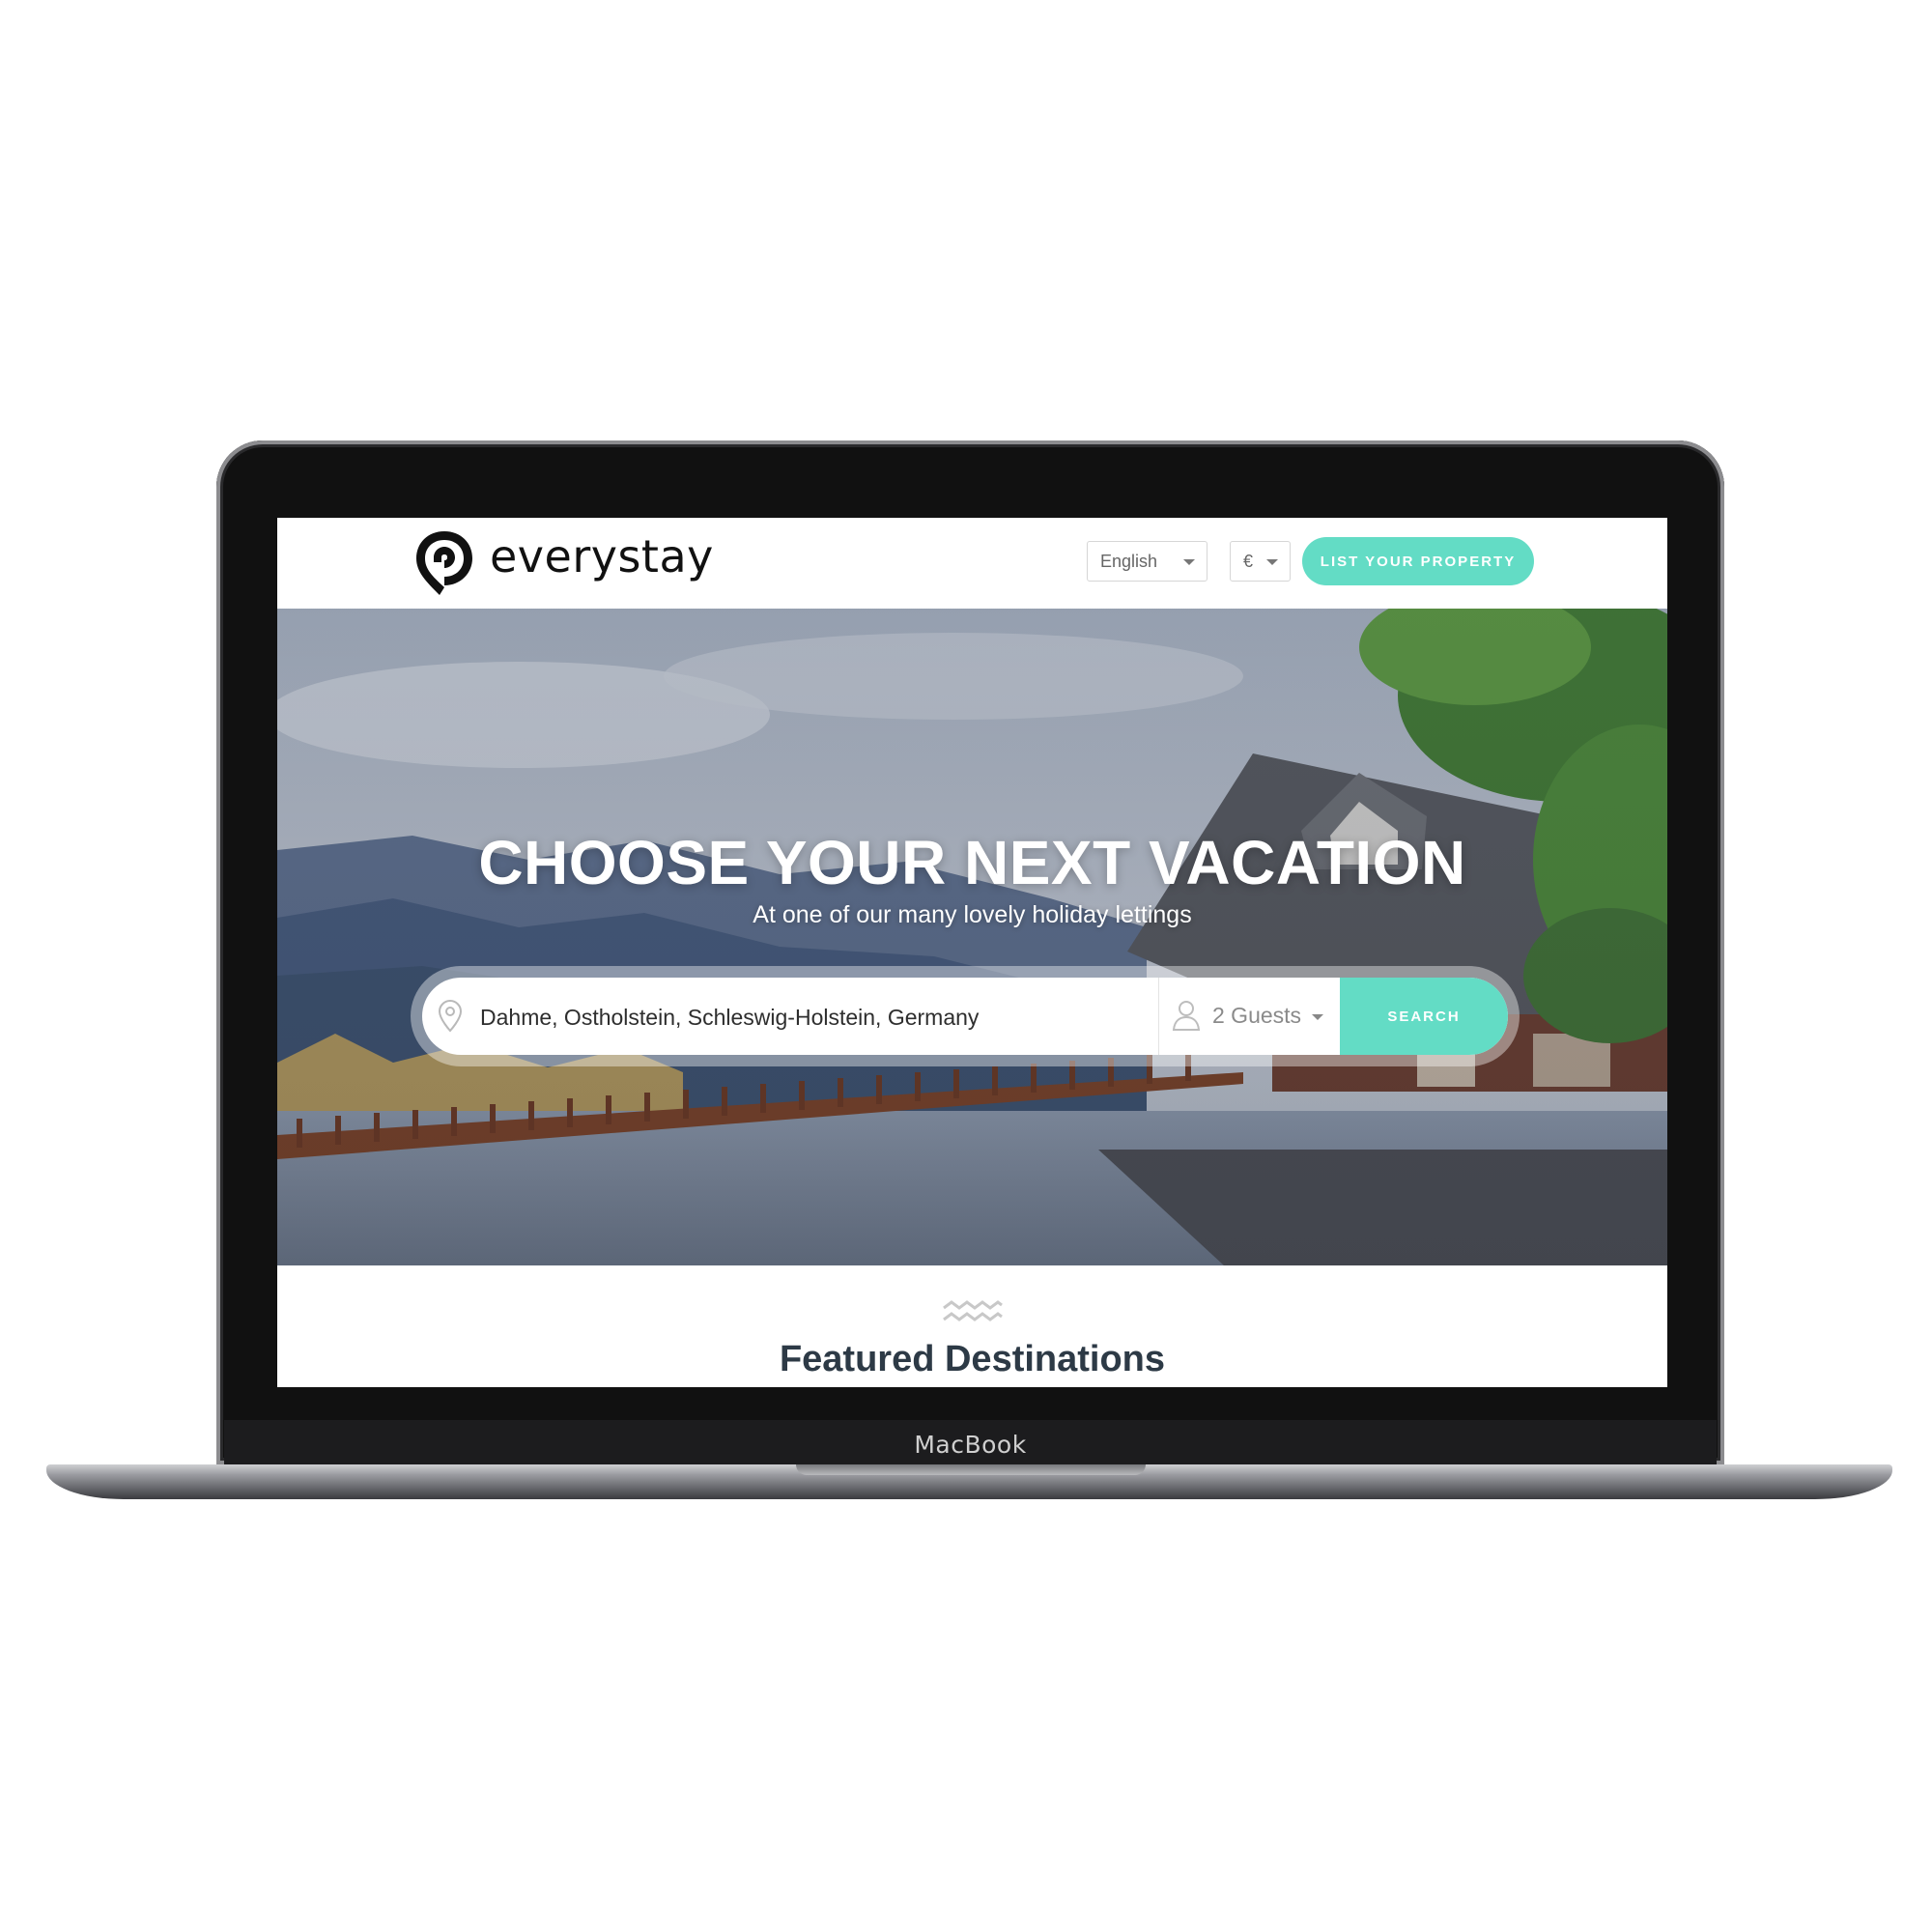  What do you see at coordinates (972, 1359) in the screenshot?
I see `featured-destinations-heading: Featured Destinations` at bounding box center [972, 1359].